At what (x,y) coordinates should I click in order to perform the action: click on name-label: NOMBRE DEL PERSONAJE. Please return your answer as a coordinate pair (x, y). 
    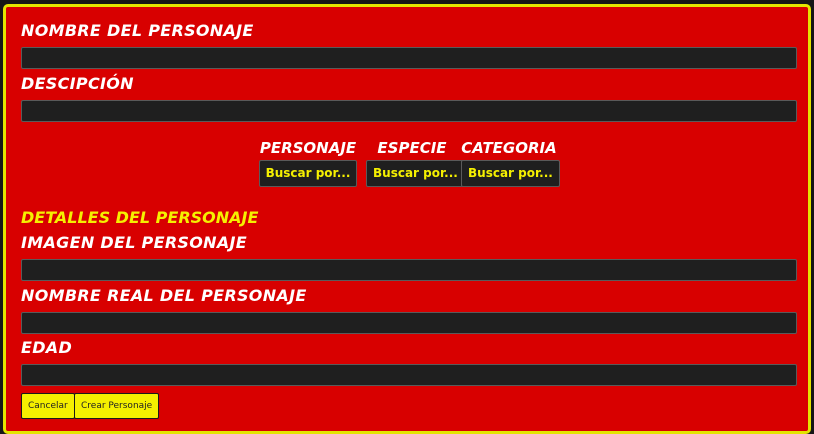
    Looking at the image, I should click on (137, 30).